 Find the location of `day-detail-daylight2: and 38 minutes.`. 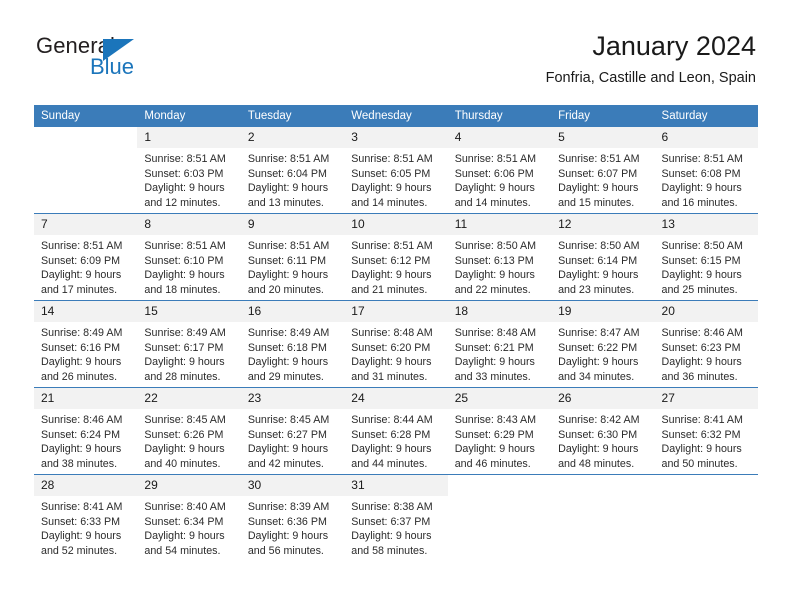

day-detail-daylight2: and 38 minutes. is located at coordinates (79, 463).